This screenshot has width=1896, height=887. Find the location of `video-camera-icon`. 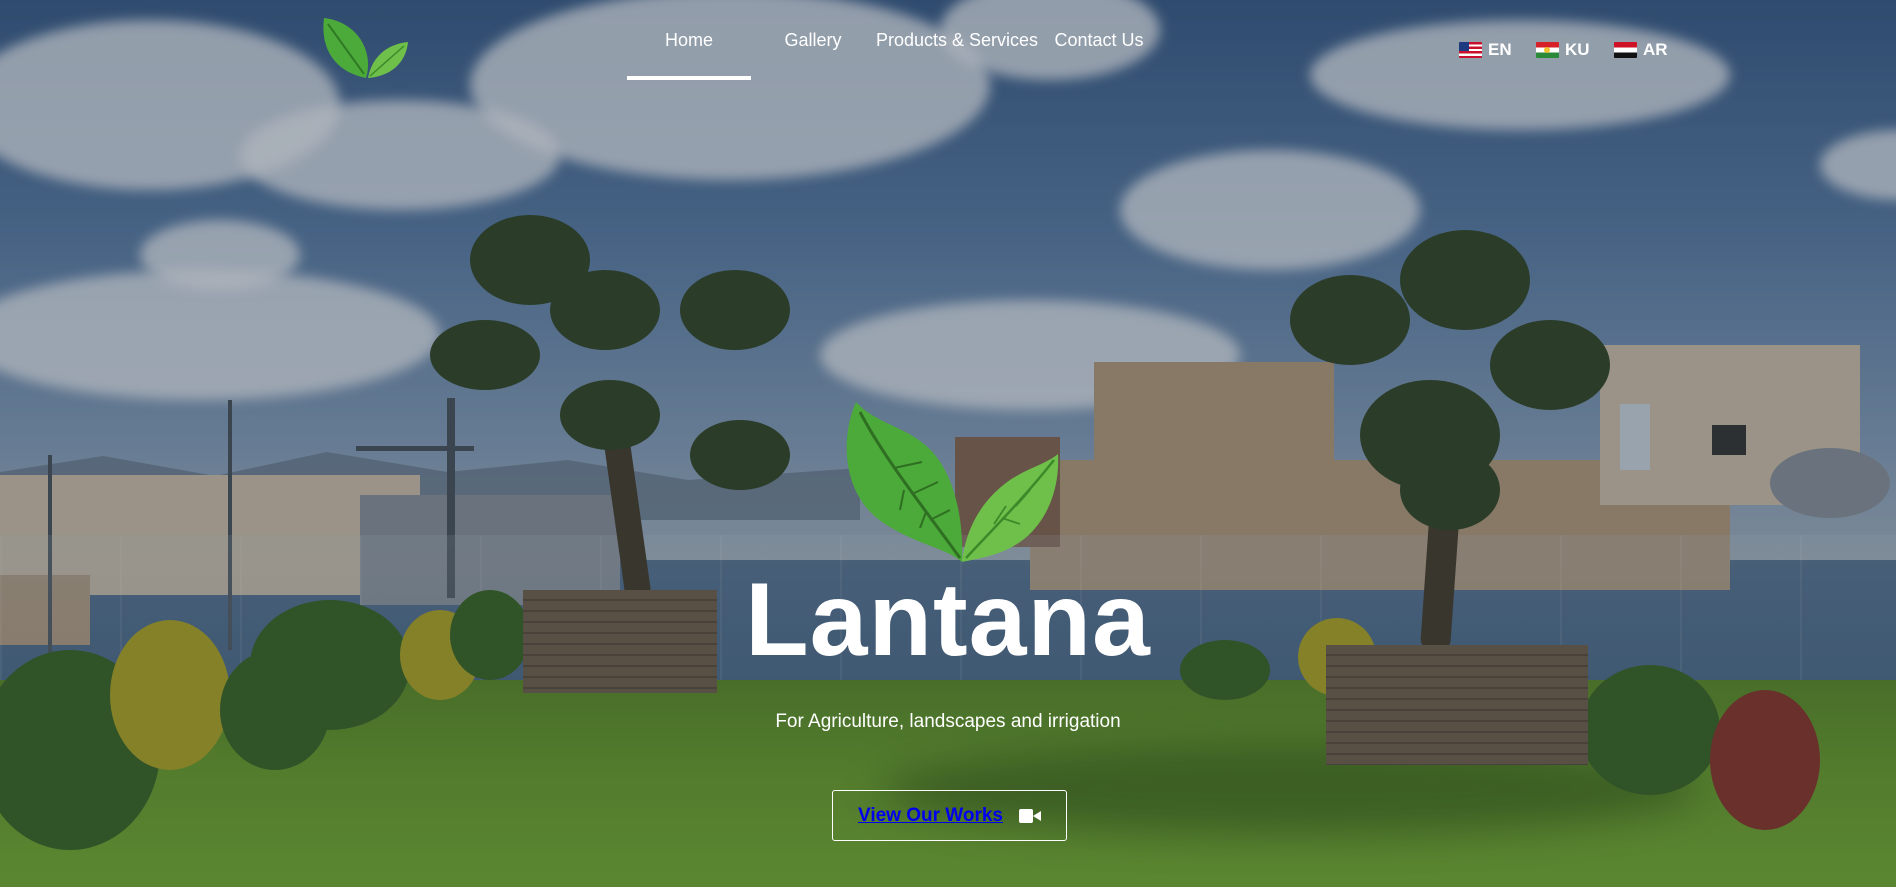

video-camera-icon is located at coordinates (1030, 815).